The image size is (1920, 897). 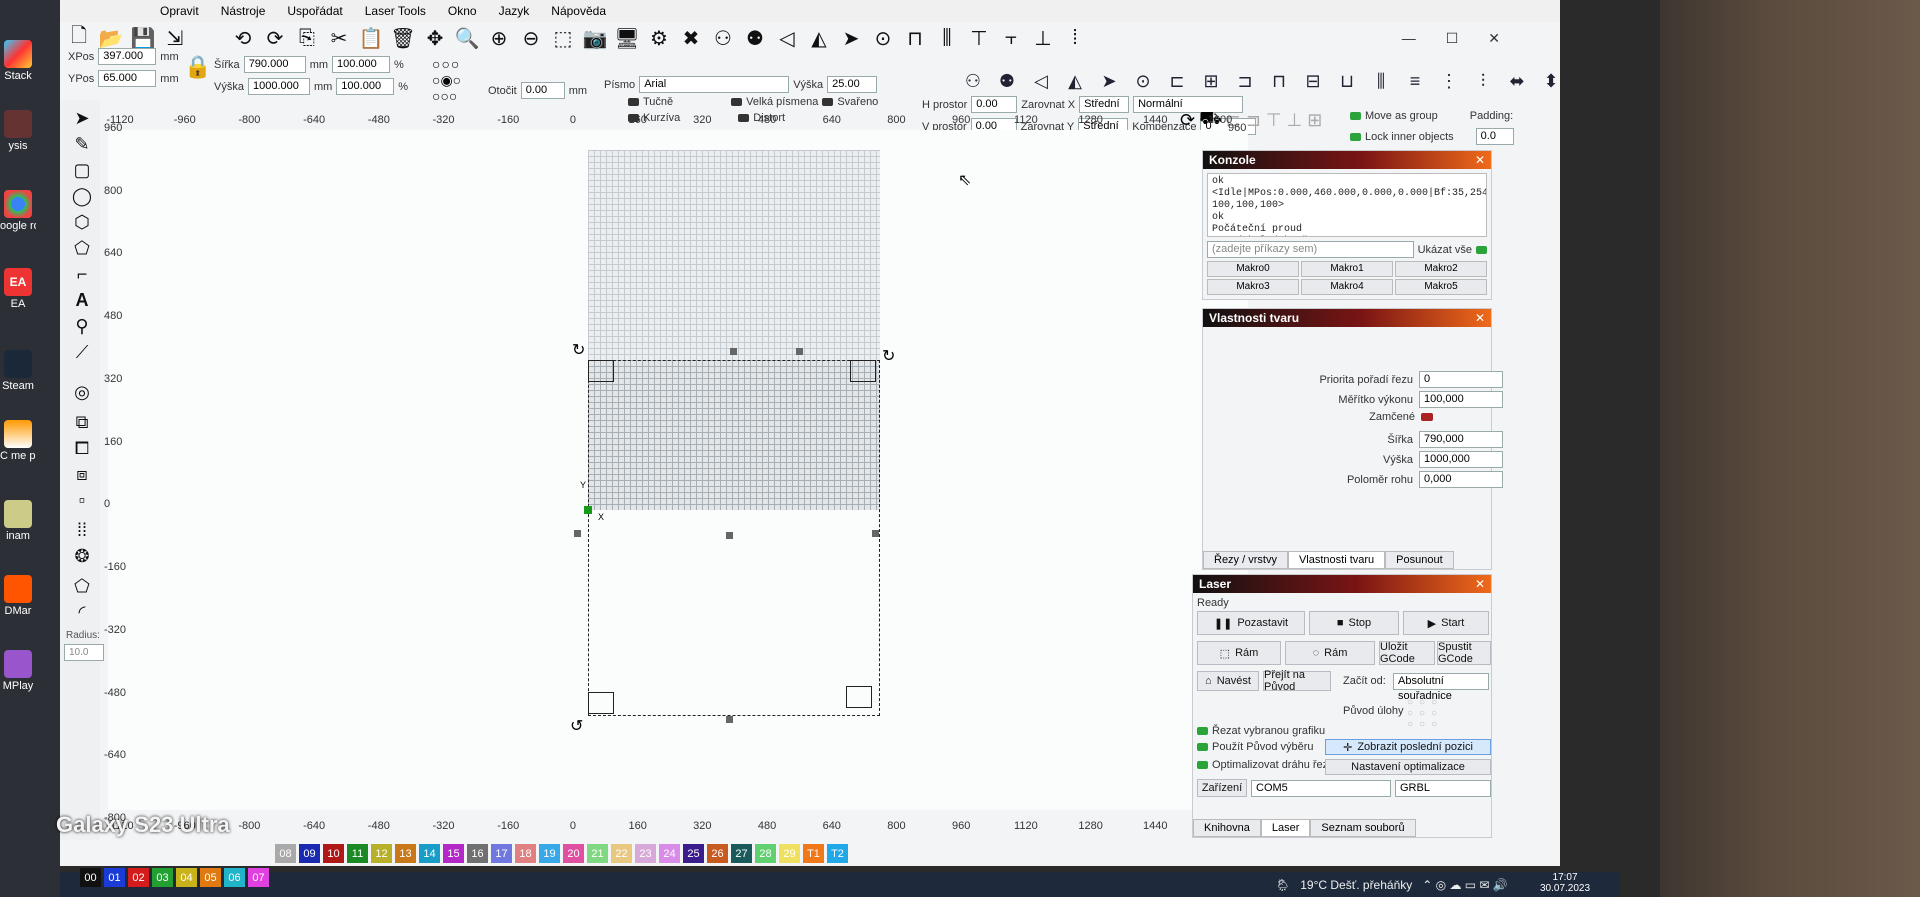 I want to click on use-sel-origin-checkbox, so click(x=1202, y=747).